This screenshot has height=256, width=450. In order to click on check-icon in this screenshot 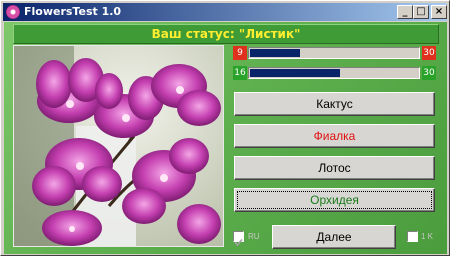, I will do `click(238, 242)`.